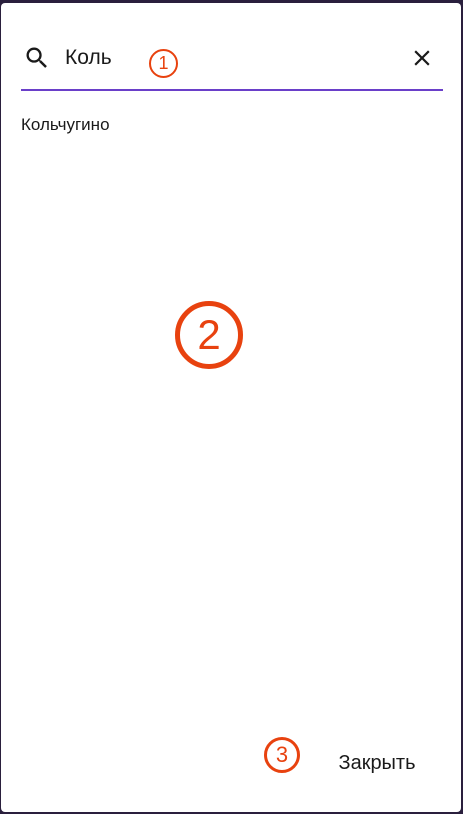 Image resolution: width=463 pixels, height=814 pixels. What do you see at coordinates (163, 63) in the screenshot?
I see `annotation-marker-1: 1` at bounding box center [163, 63].